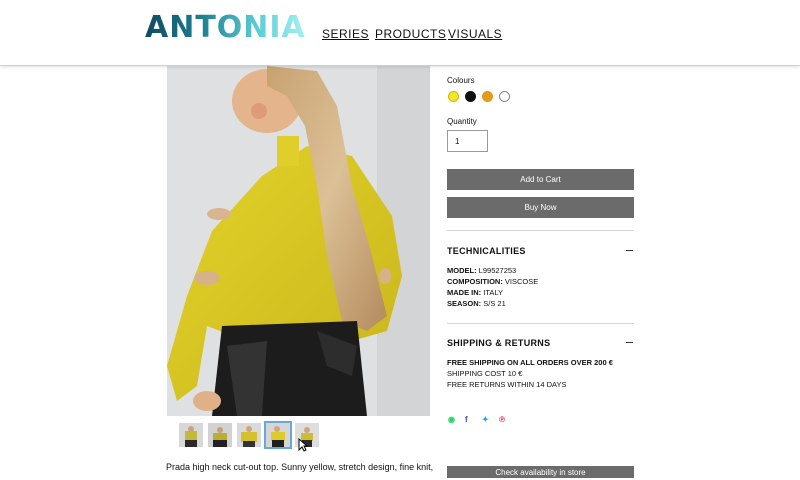  Describe the element at coordinates (540, 179) in the screenshot. I see `add-to-cart-button: Add to Cart` at that location.